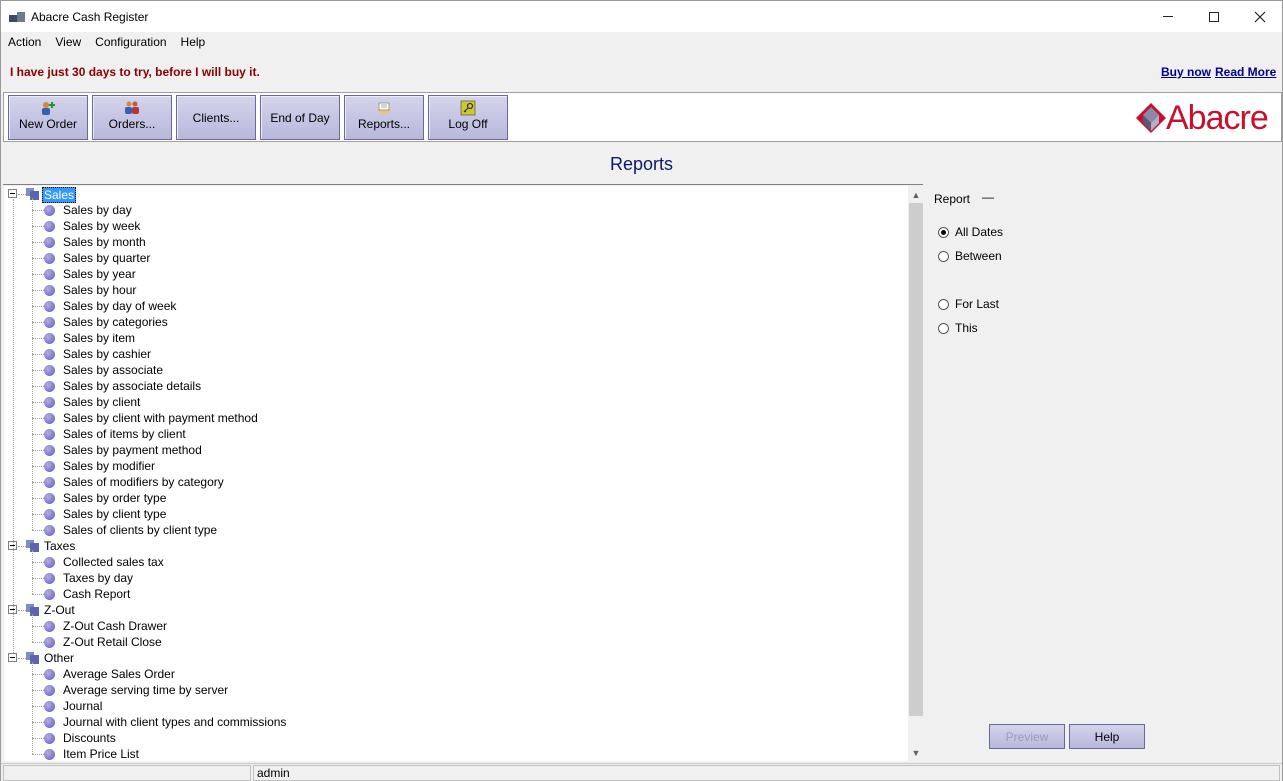  I want to click on tree-item-label: Sales by categories, so click(115, 322).